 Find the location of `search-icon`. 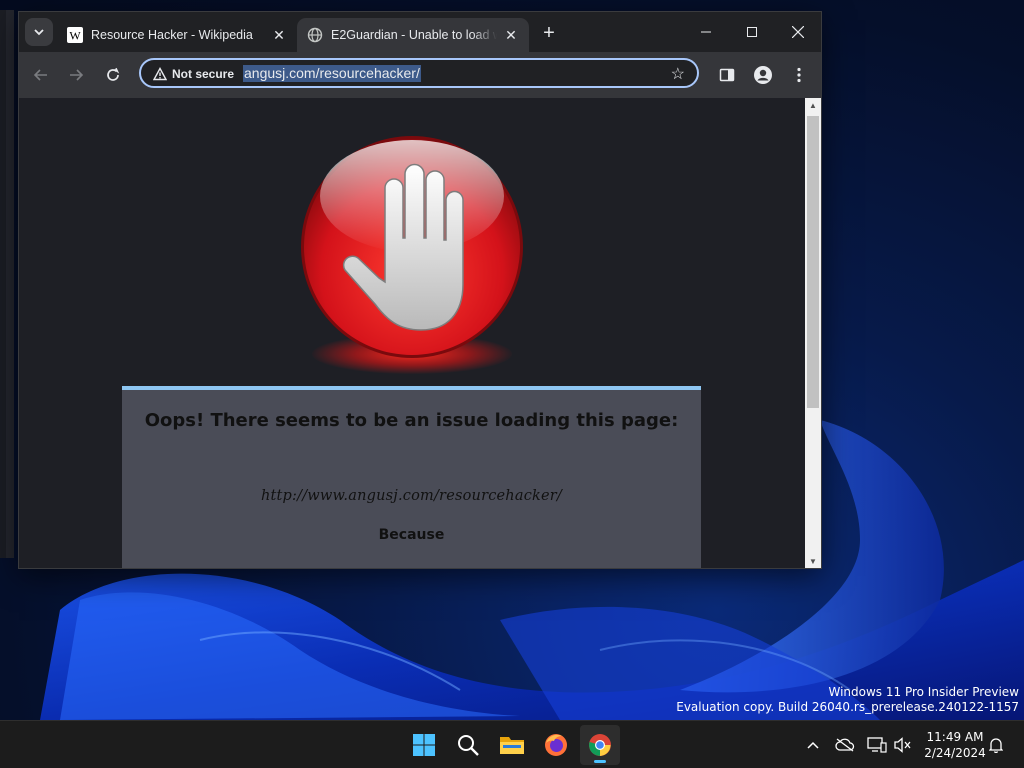

search-icon is located at coordinates (468, 745).